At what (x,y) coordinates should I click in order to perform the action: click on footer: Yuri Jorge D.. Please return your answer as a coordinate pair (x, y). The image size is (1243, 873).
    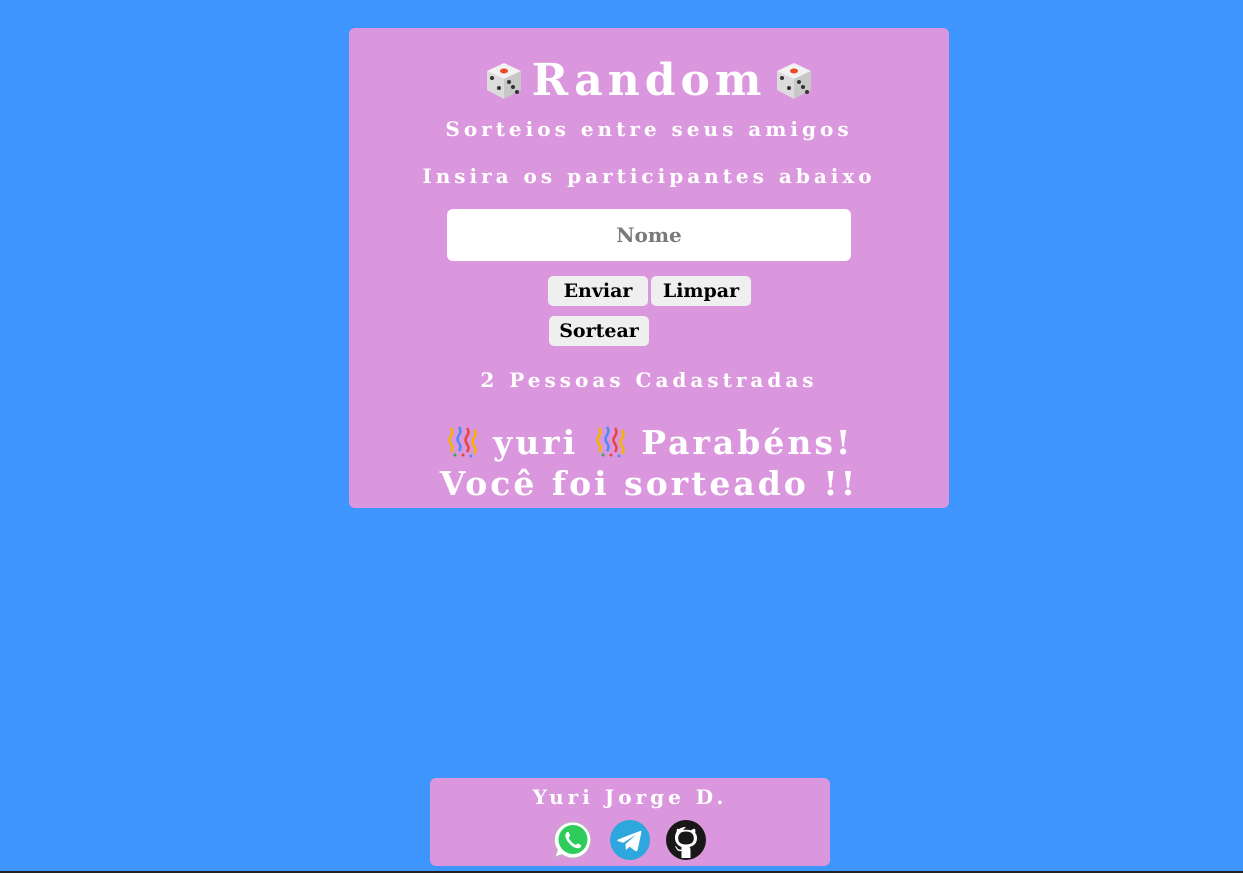
    Looking at the image, I should click on (630, 822).